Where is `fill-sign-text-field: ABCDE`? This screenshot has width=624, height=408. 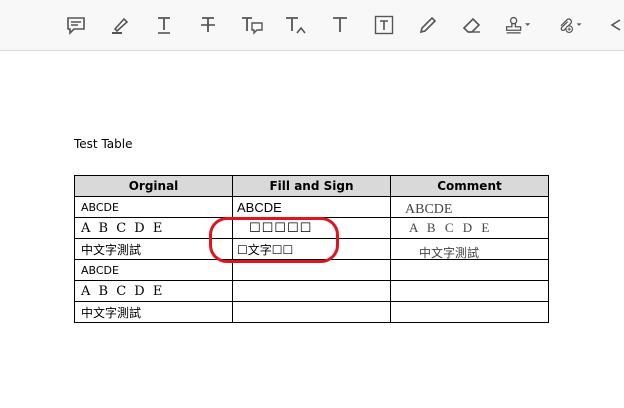 fill-sign-text-field: ABCDE is located at coordinates (311, 207).